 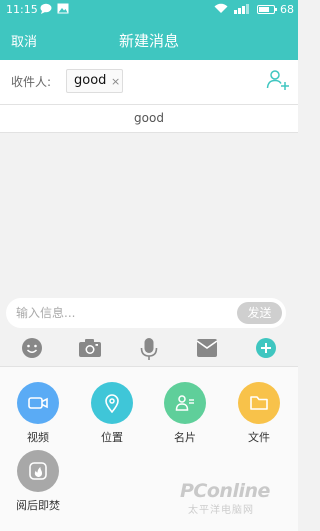 I want to click on attachment-video: 视频, so click(x=38, y=413).